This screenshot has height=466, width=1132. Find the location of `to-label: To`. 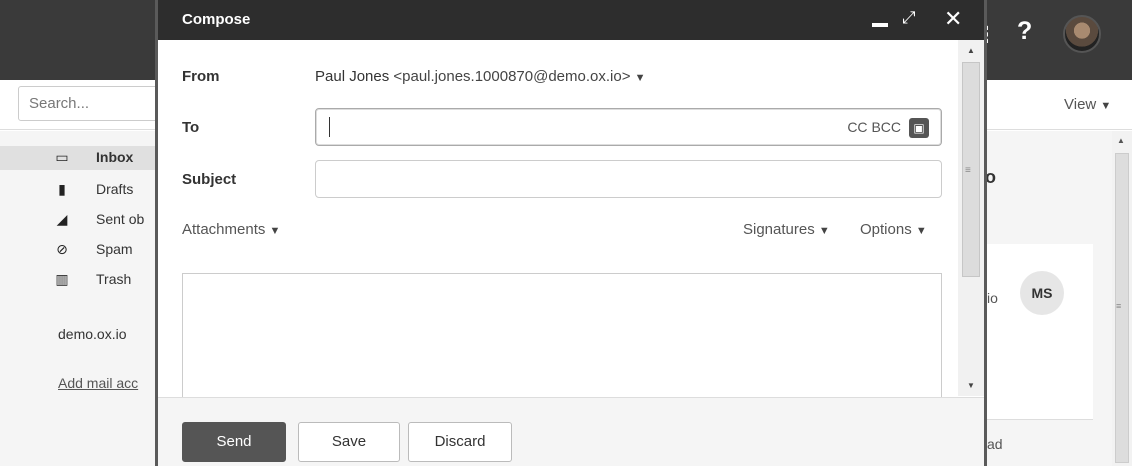

to-label: To is located at coordinates (191, 127).